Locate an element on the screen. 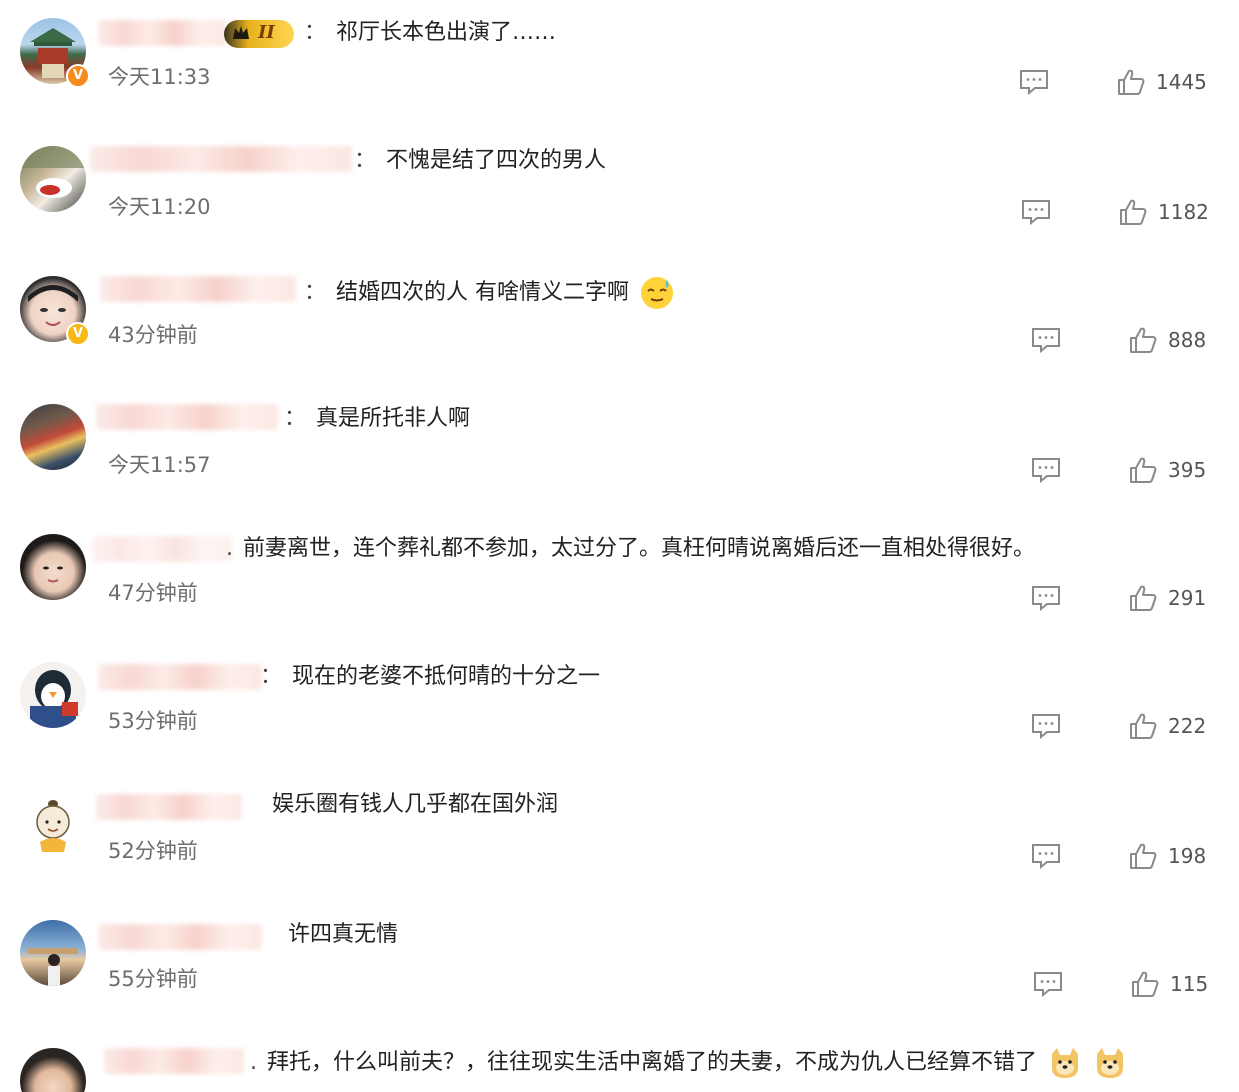 Image resolution: width=1239 pixels, height=1092 pixels. like-count: 115 is located at coordinates (1189, 984).